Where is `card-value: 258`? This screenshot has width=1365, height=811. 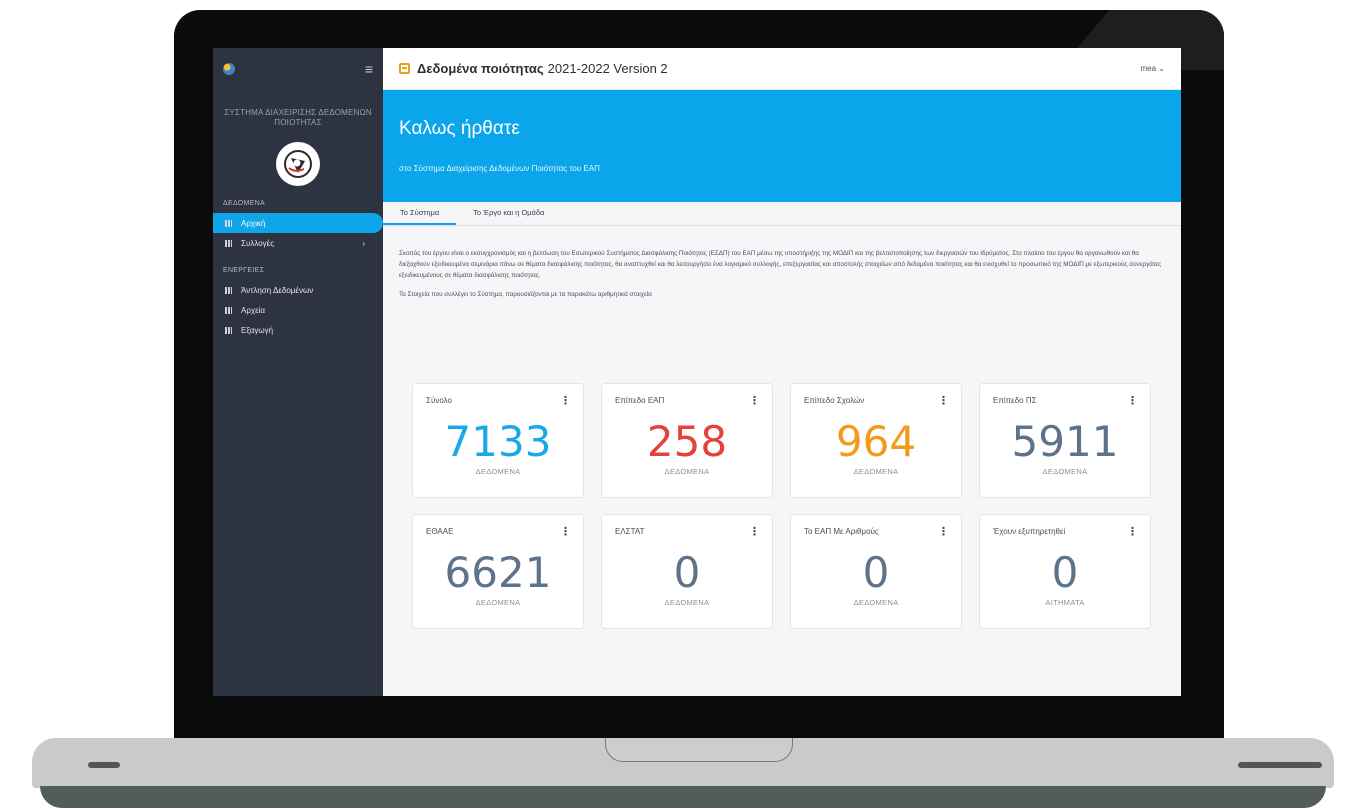
card-value: 258 is located at coordinates (687, 441).